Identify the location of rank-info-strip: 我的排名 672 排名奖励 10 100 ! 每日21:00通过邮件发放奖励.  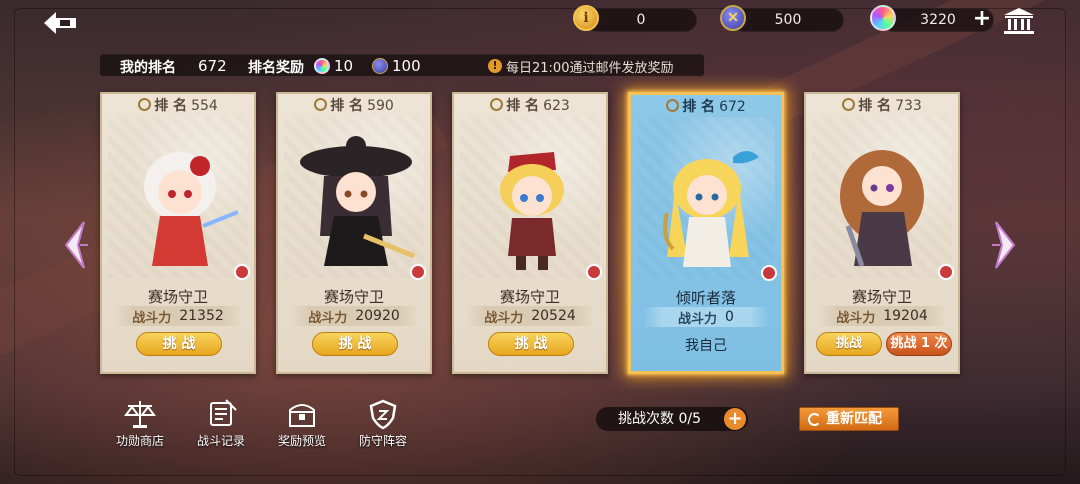
(402, 65).